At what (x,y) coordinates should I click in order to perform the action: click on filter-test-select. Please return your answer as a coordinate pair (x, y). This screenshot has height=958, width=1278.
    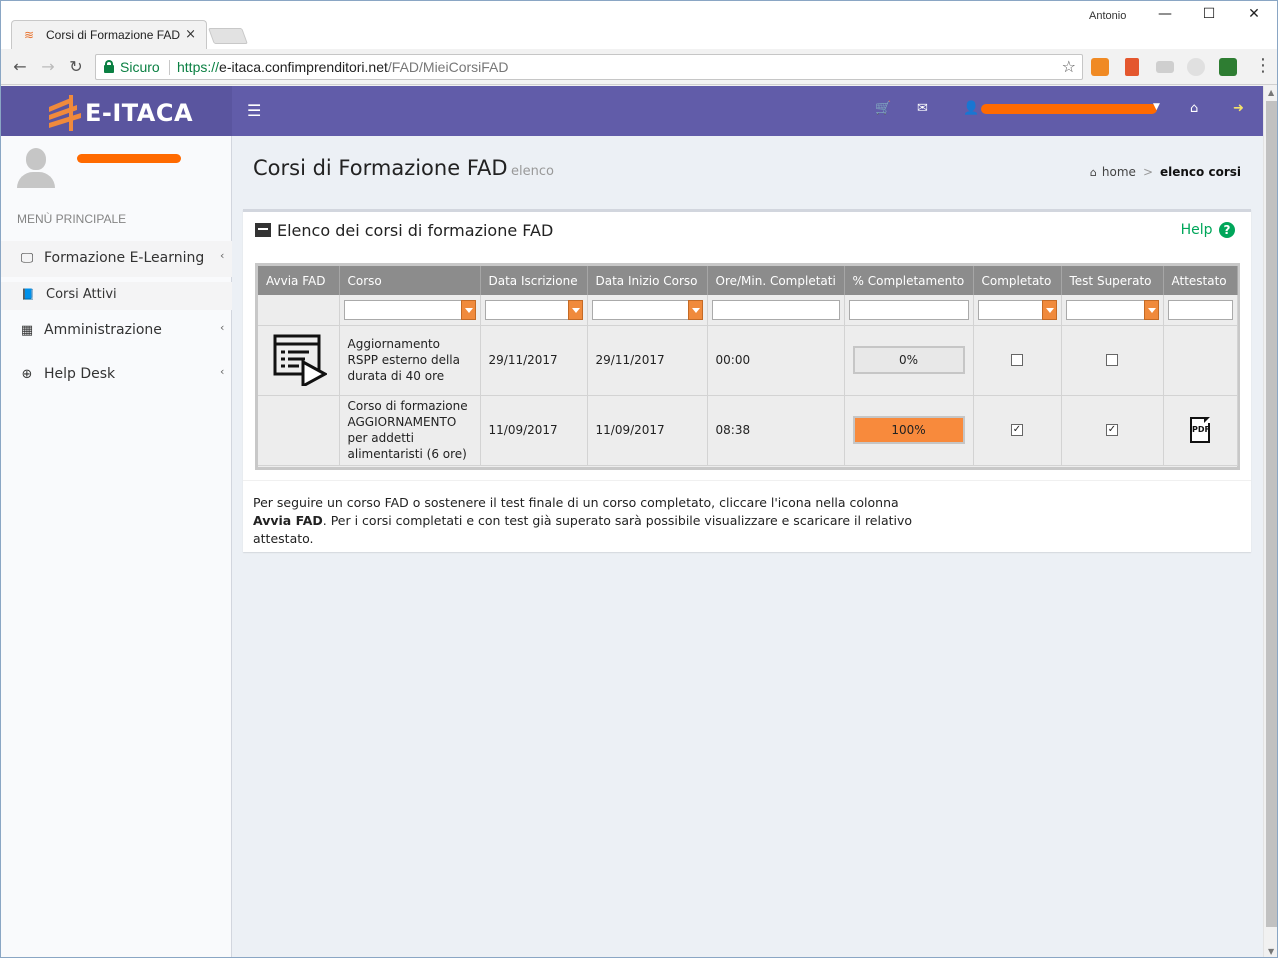
    Looking at the image, I should click on (1112, 309).